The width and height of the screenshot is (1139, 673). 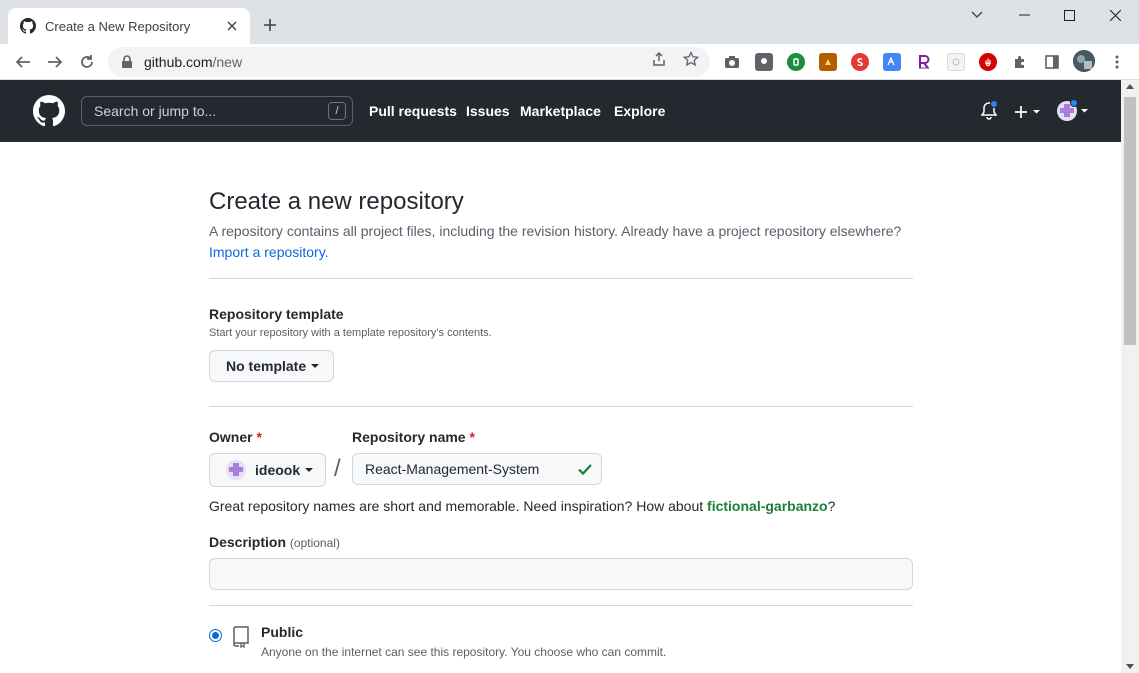 I want to click on description-input, so click(x=561, y=574).